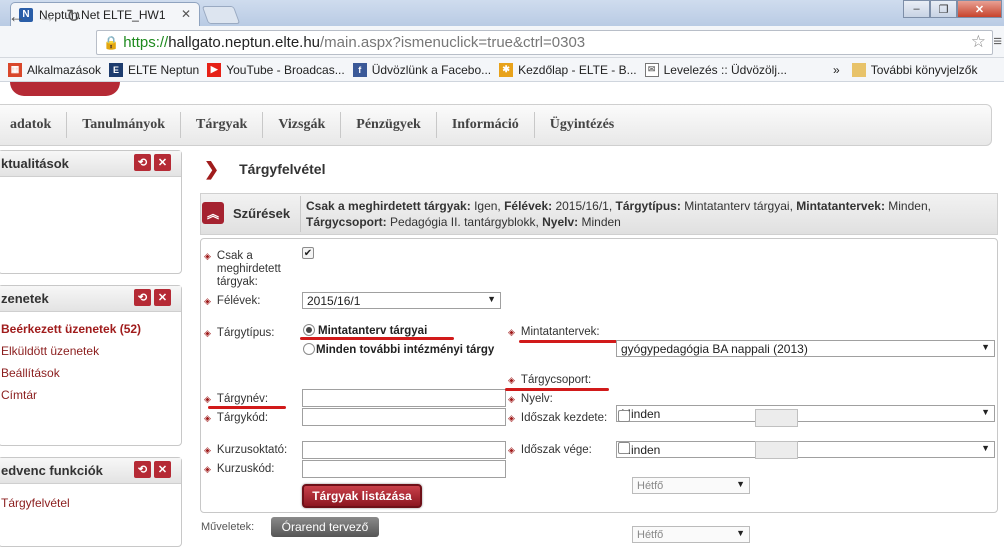  What do you see at coordinates (530, 399) in the screenshot?
I see `language-label: ◈ Nyelv:` at bounding box center [530, 399].